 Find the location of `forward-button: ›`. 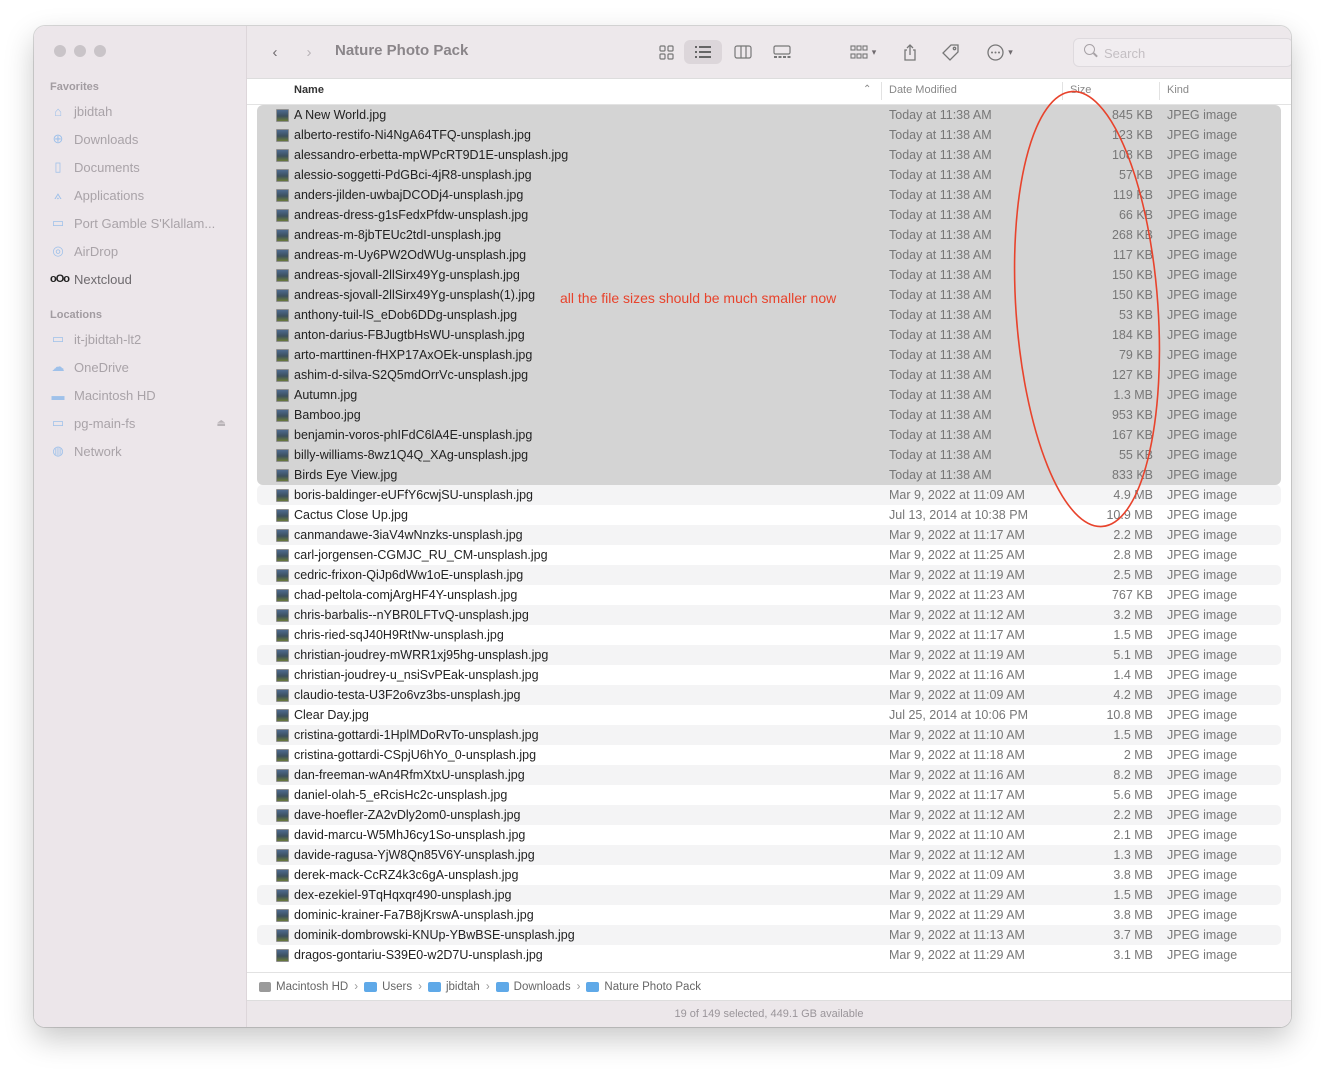

forward-button: › is located at coordinates (309, 52).